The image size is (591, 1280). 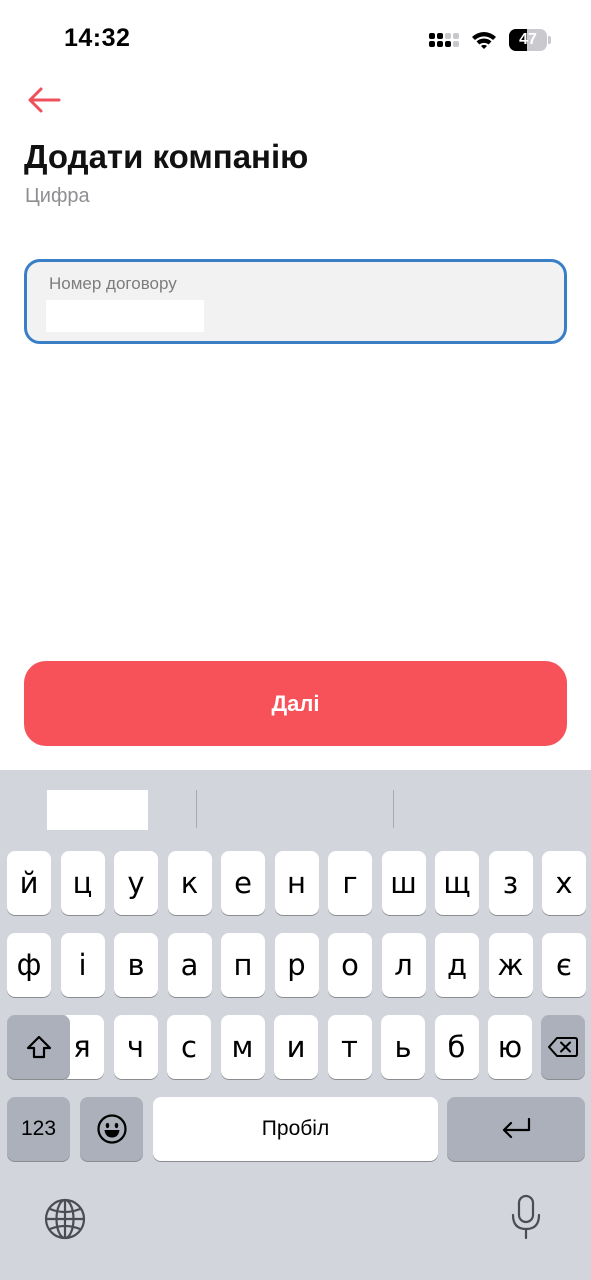 What do you see at coordinates (125, 316) in the screenshot?
I see `contract-number-input` at bounding box center [125, 316].